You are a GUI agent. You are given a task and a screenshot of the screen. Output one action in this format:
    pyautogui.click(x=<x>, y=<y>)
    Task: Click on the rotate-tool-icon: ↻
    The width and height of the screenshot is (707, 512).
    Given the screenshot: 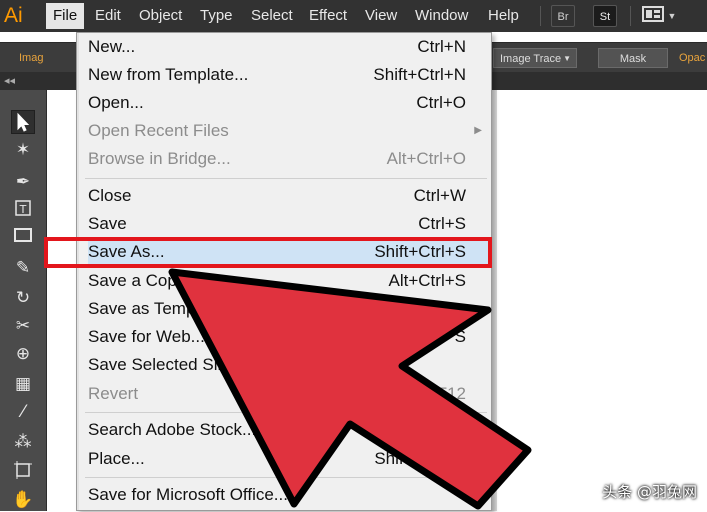 What is the action you would take?
    pyautogui.click(x=23, y=298)
    